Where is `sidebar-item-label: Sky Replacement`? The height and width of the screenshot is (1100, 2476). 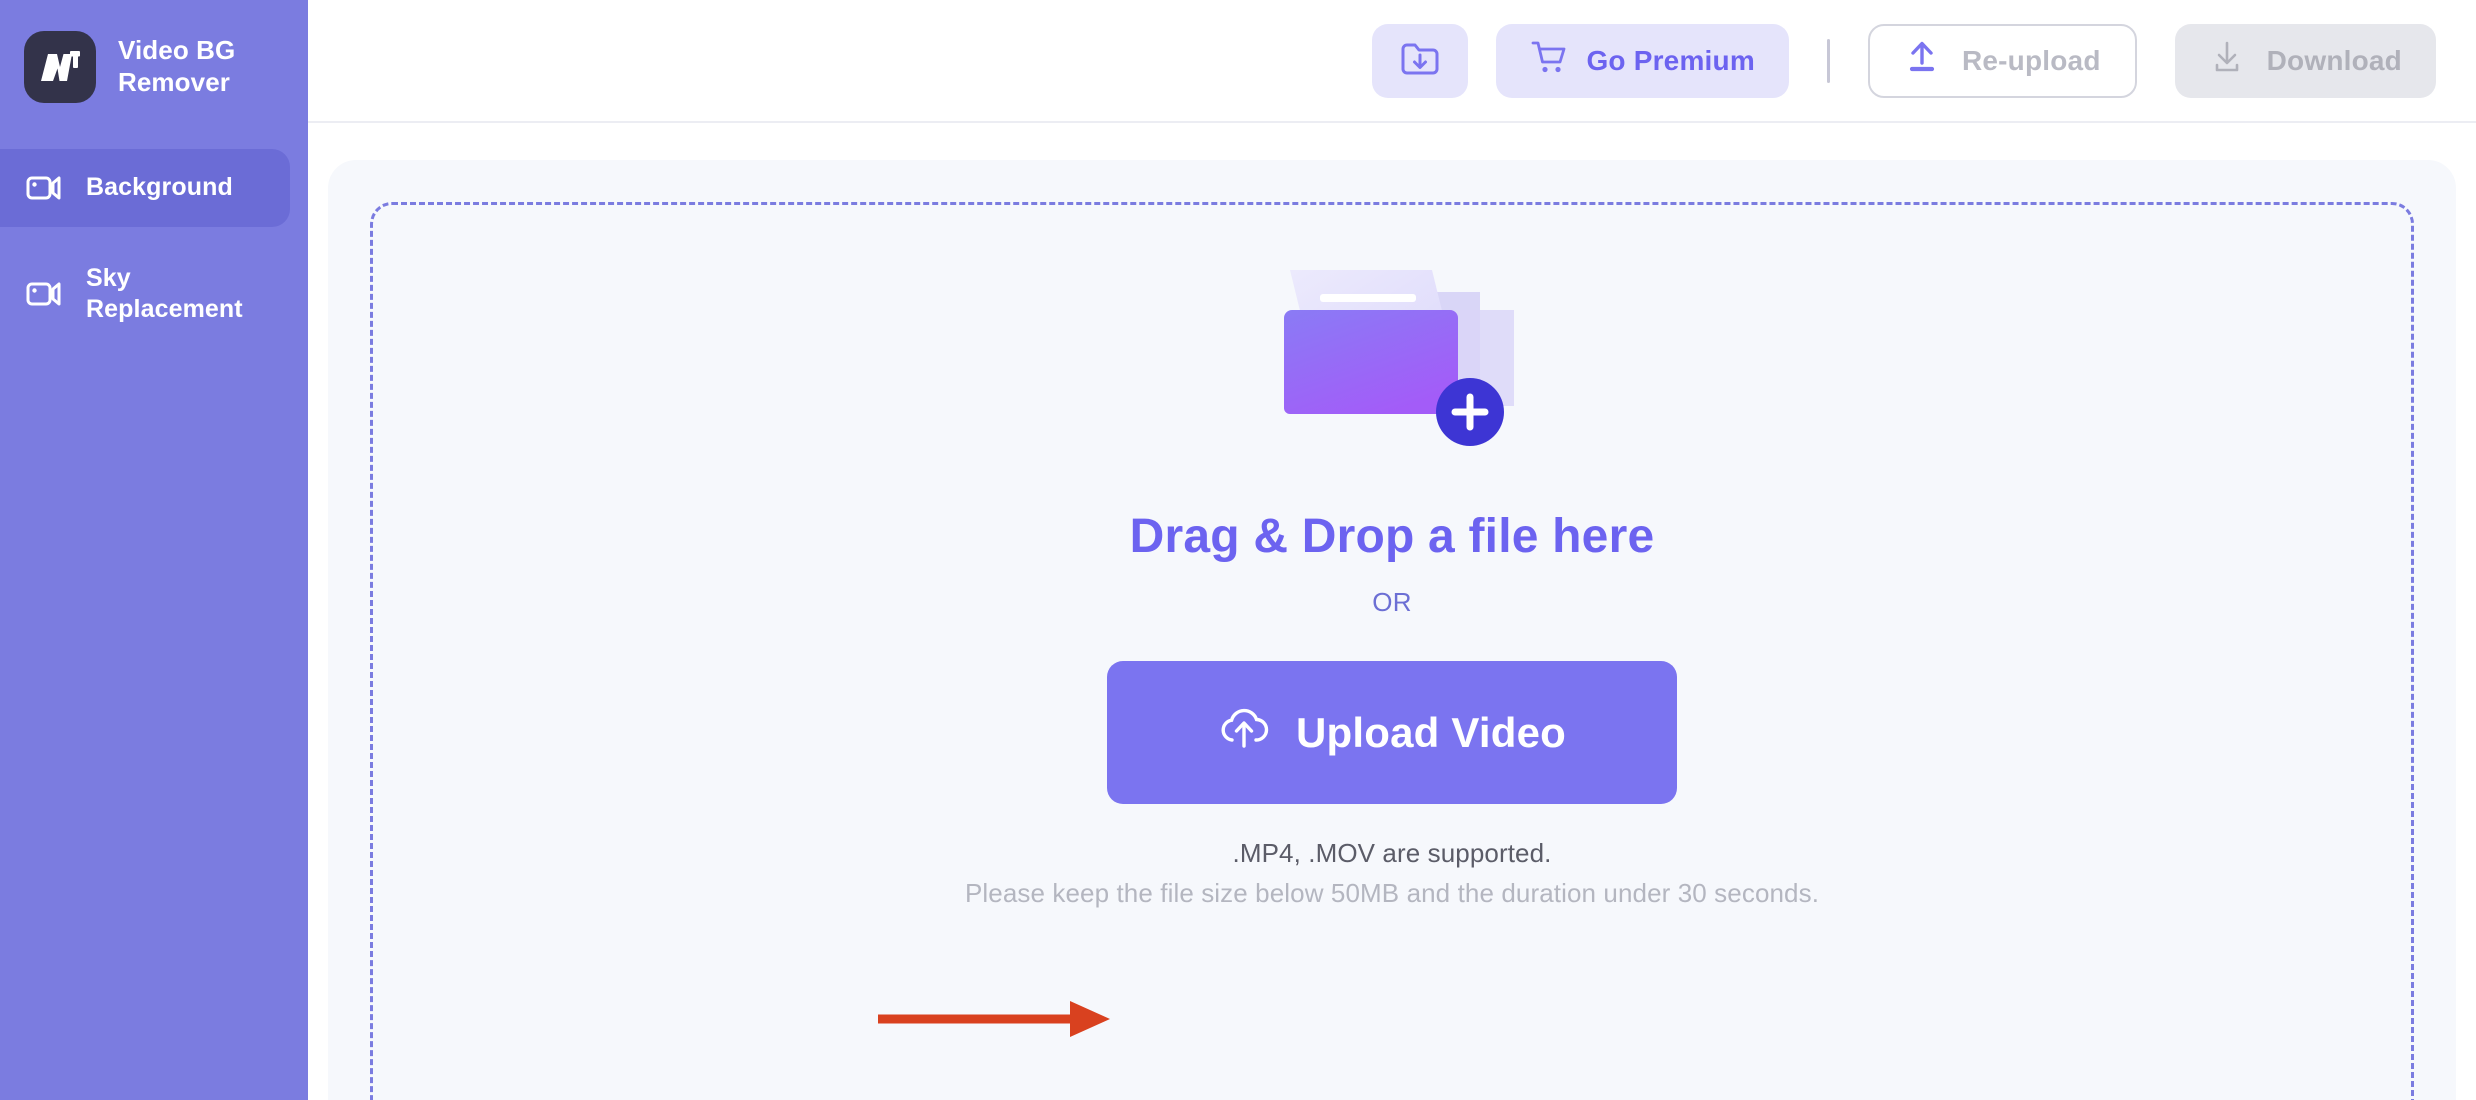 sidebar-item-label: Sky Replacement is located at coordinates (164, 293).